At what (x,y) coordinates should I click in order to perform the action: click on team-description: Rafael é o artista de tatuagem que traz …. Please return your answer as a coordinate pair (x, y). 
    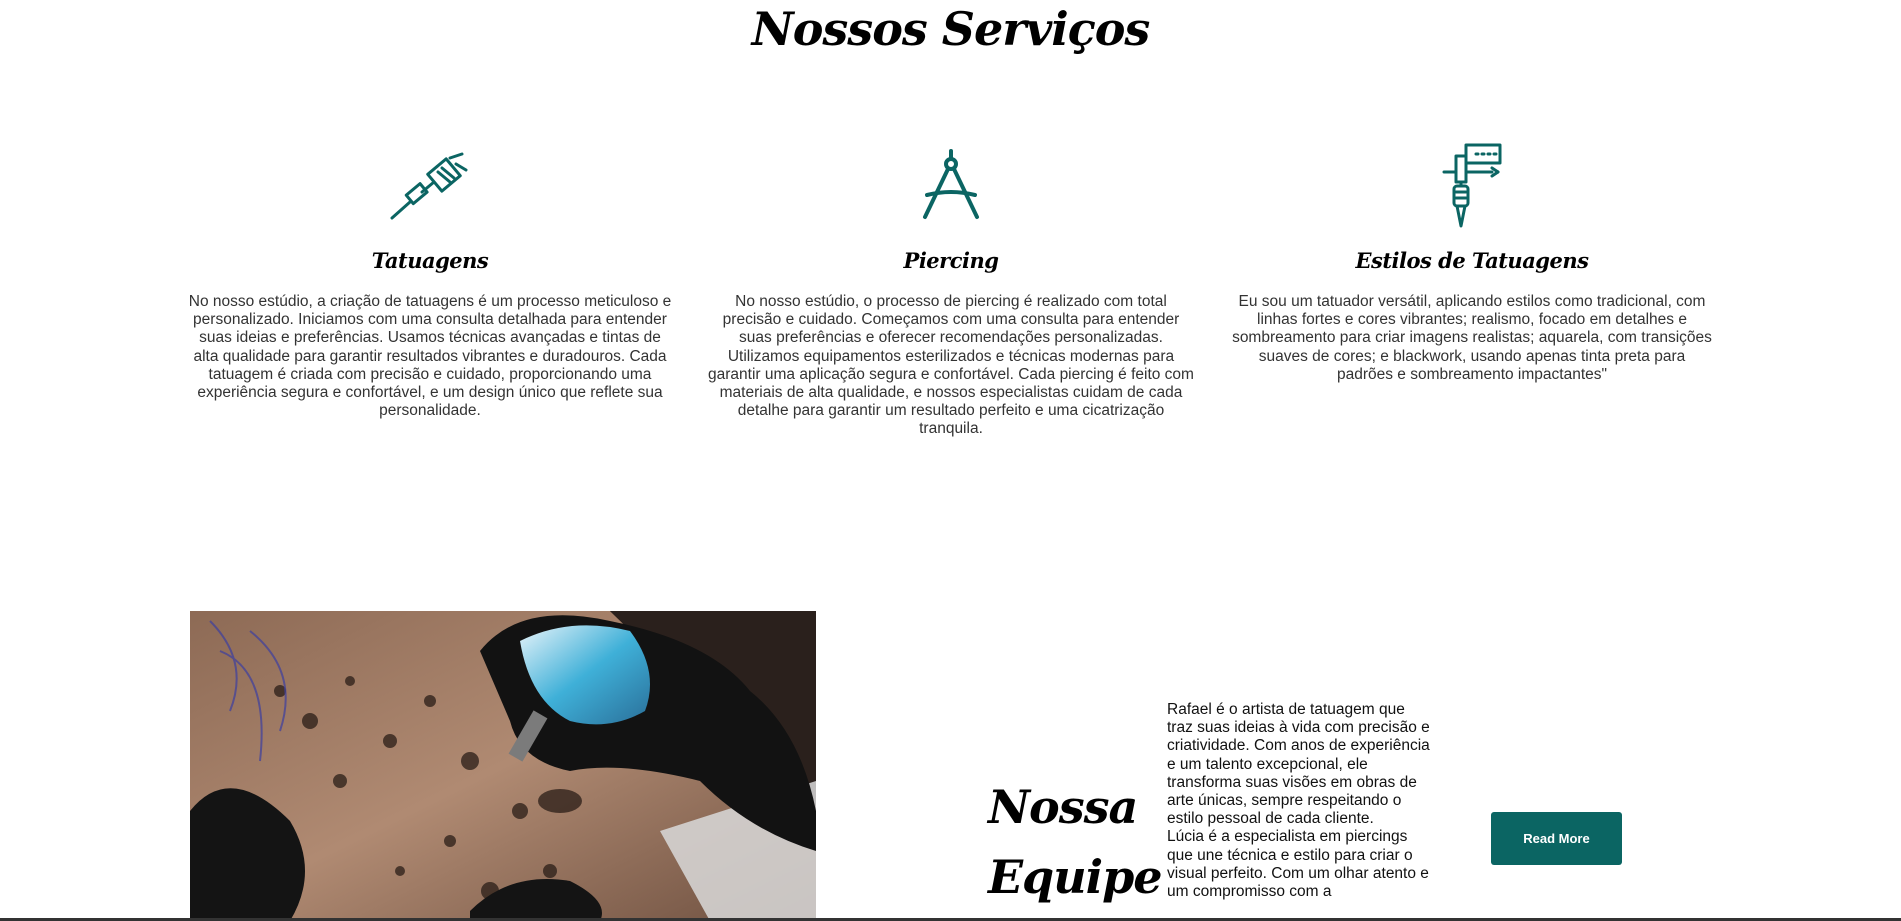
    Looking at the image, I should click on (1299, 801).